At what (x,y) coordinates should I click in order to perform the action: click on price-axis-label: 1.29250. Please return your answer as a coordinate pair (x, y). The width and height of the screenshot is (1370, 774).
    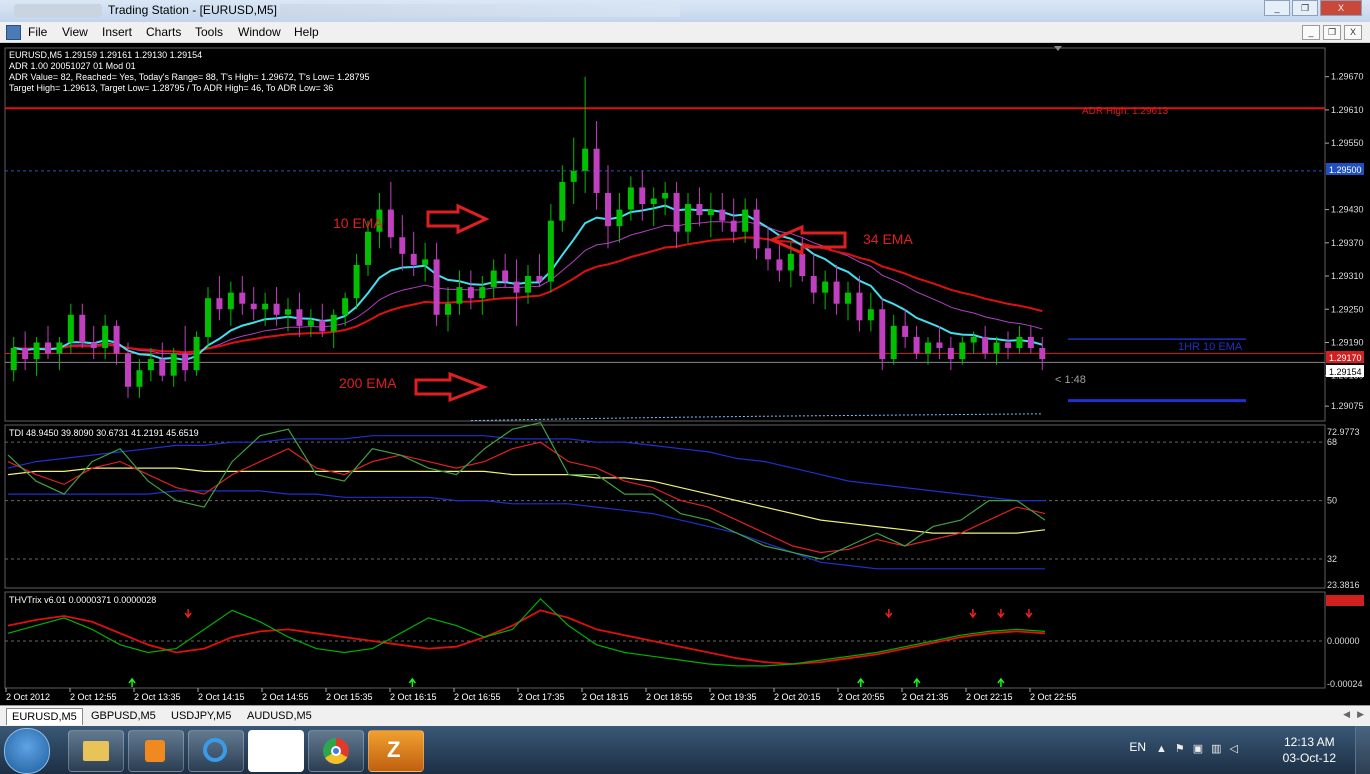
    Looking at the image, I should click on (1347, 309).